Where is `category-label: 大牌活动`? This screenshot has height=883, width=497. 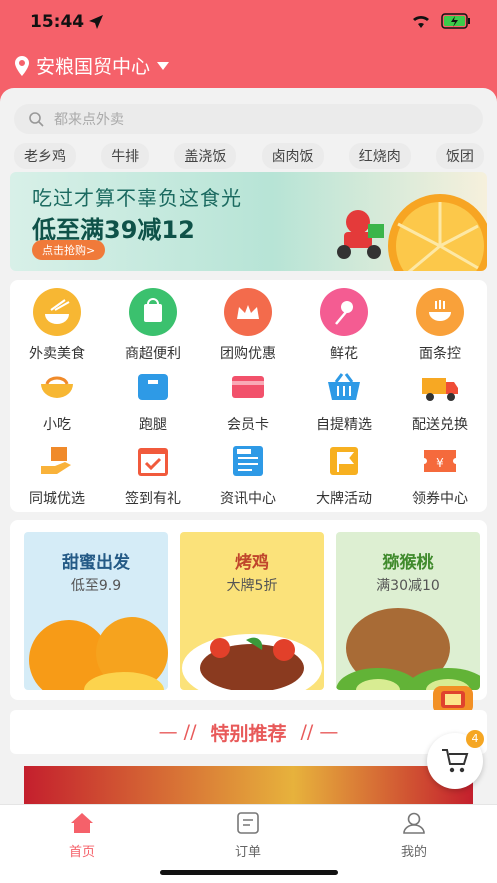 category-label: 大牌活动 is located at coordinates (344, 499).